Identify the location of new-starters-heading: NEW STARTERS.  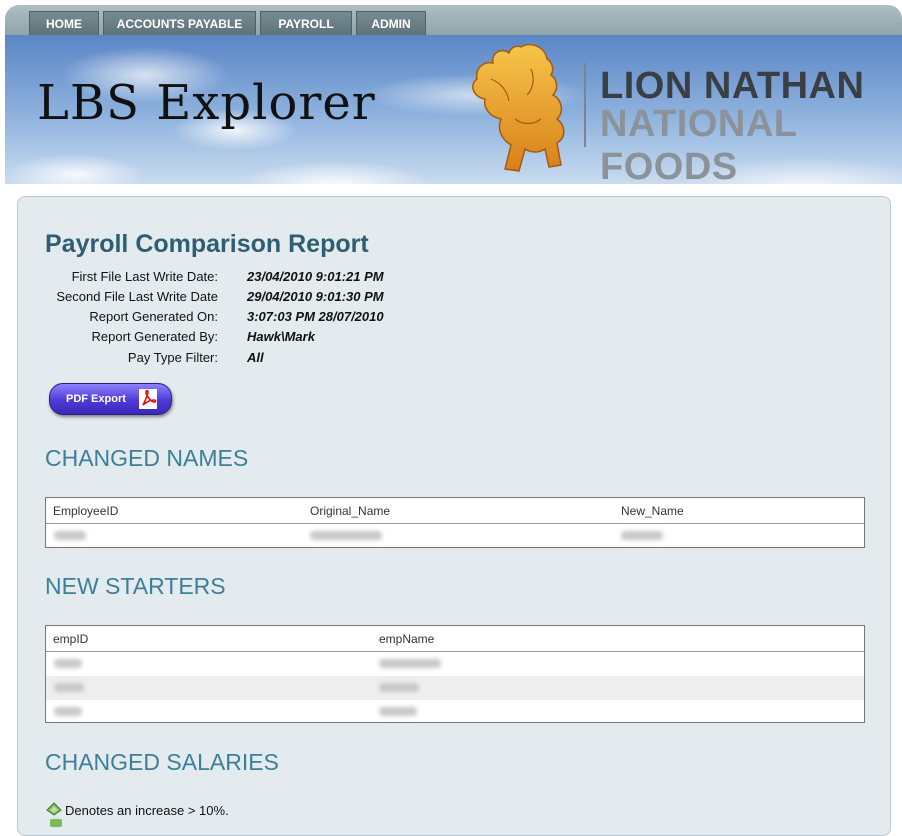
(135, 586).